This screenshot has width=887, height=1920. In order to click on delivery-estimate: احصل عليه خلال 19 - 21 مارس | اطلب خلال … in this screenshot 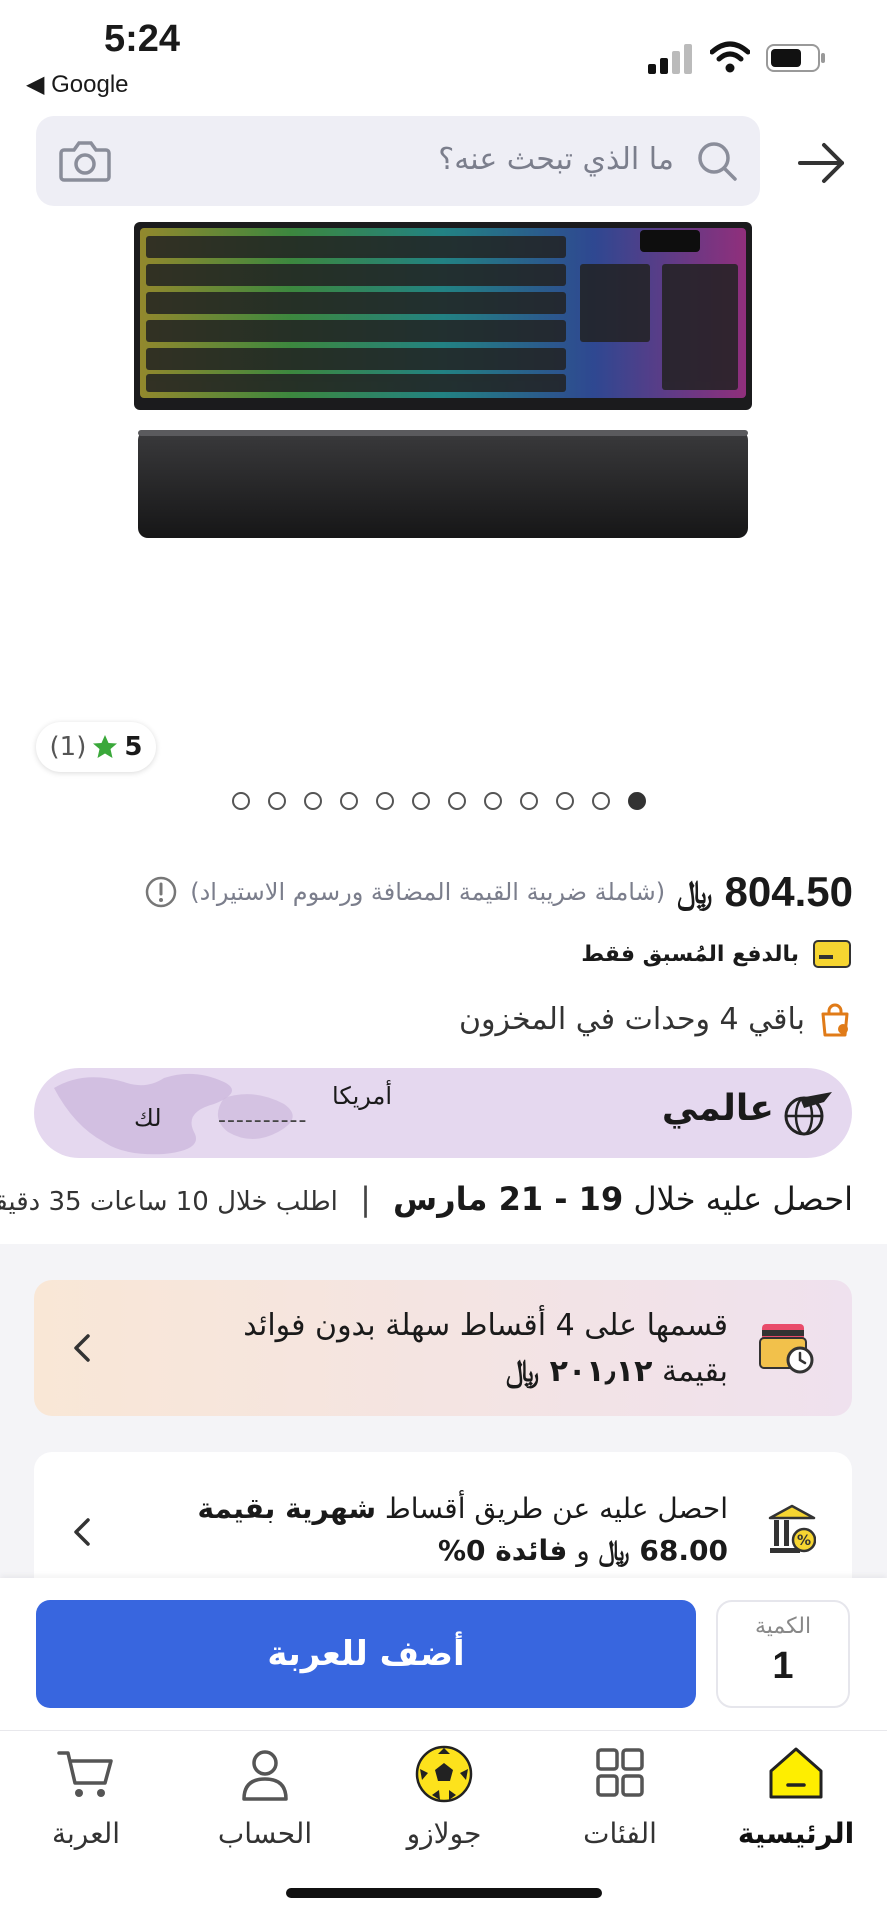, I will do `click(426, 1199)`.